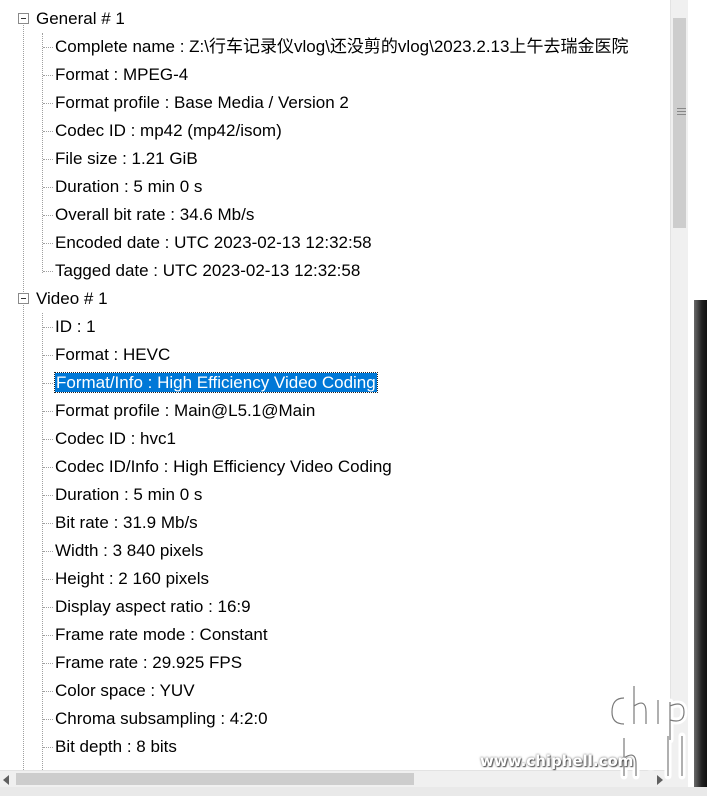 The image size is (707, 796). Describe the element at coordinates (215, 779) in the screenshot. I see `horizontal-scrollbar-thumb` at that location.